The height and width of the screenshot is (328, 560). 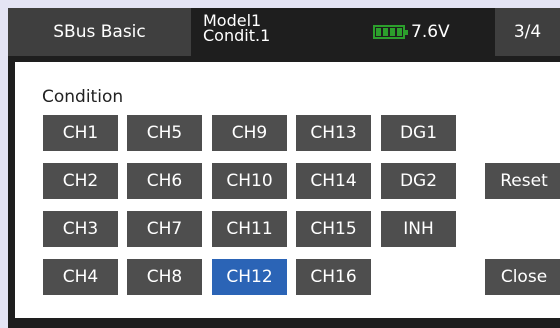 What do you see at coordinates (333, 229) in the screenshot?
I see `channel-button-ch15: CH15` at bounding box center [333, 229].